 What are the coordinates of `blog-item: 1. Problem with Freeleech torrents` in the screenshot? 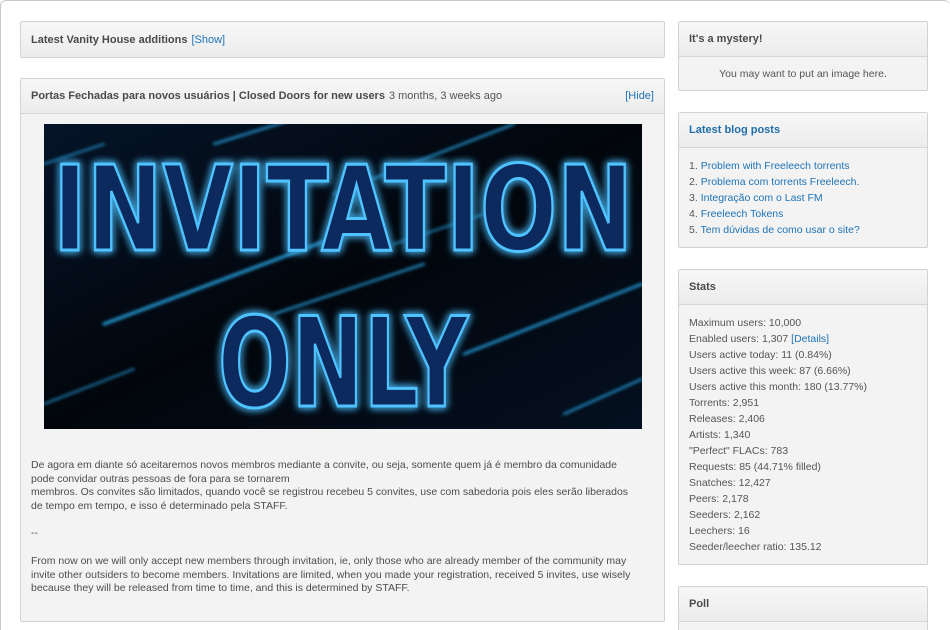 It's located at (803, 166).